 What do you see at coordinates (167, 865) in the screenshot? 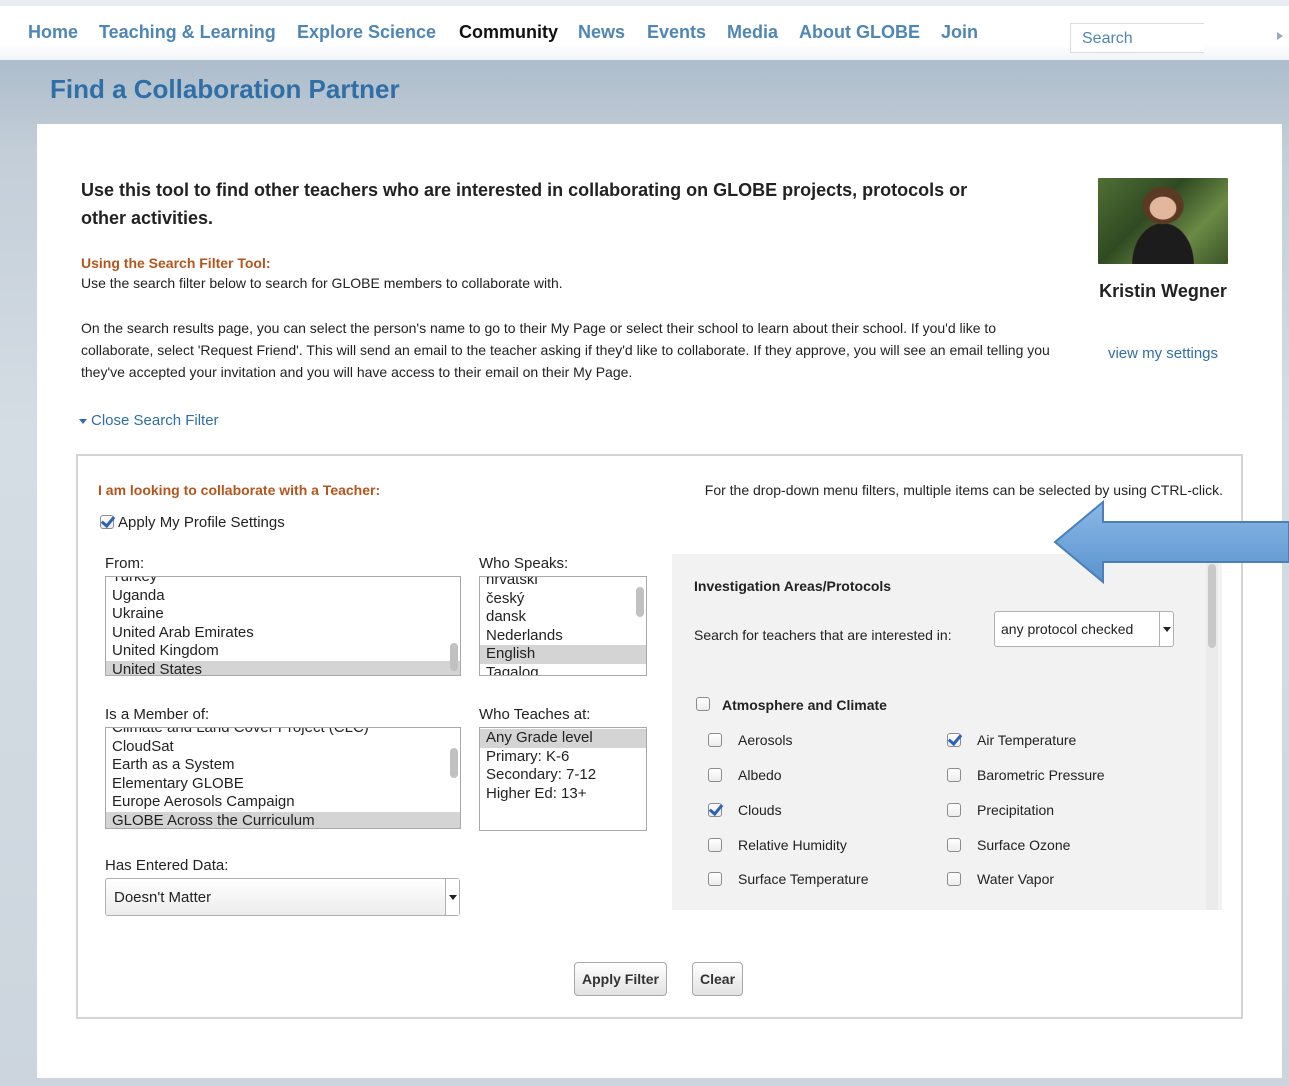
I see `entered-data-label: Has Entered Data:` at bounding box center [167, 865].